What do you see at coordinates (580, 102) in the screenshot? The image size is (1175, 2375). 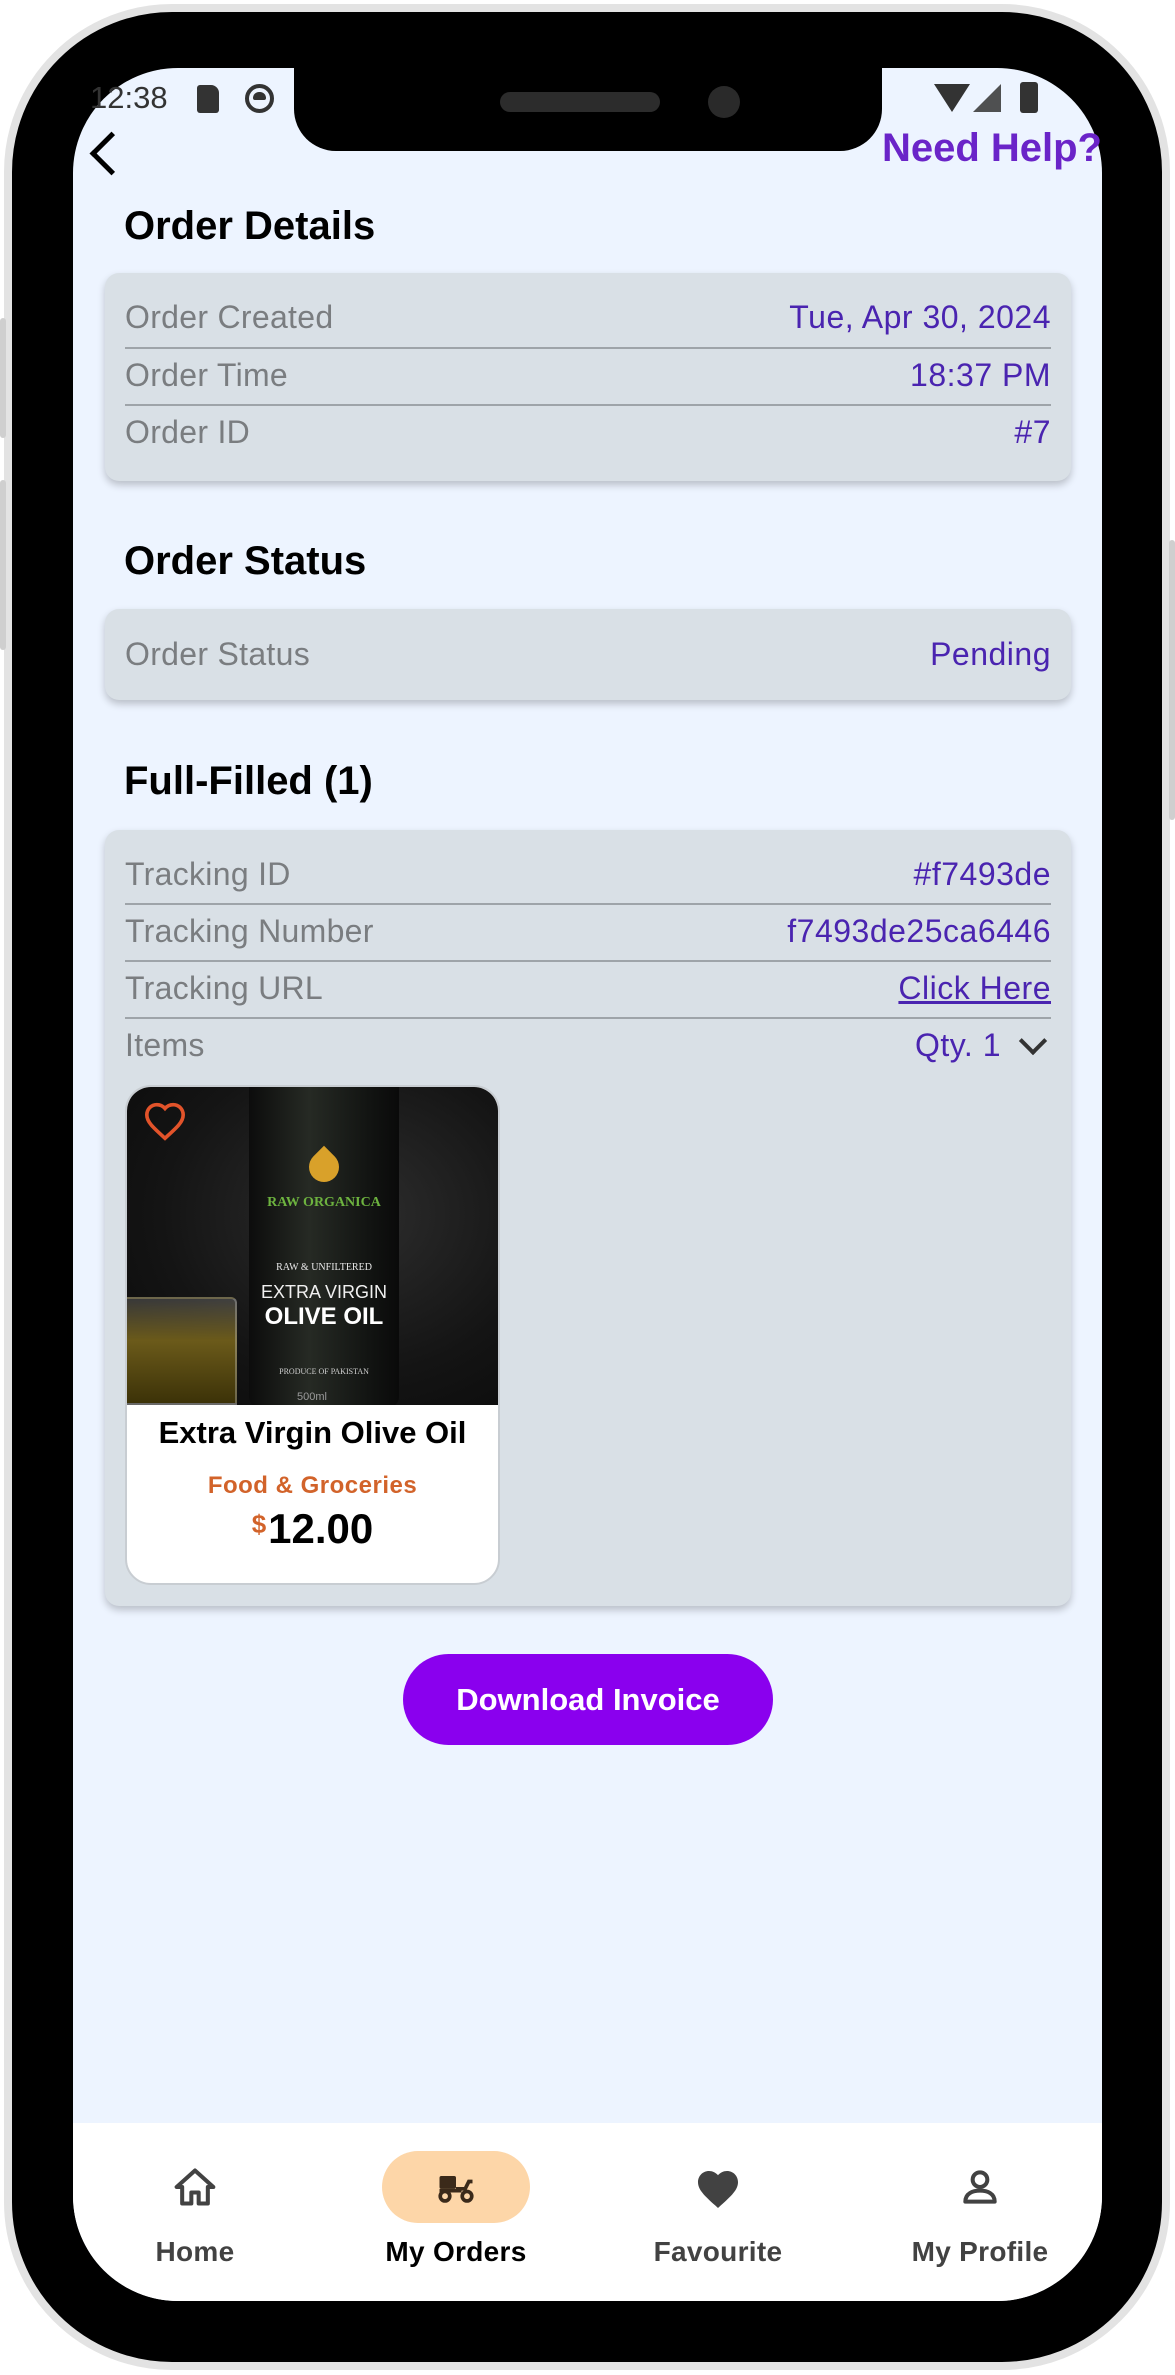 I see `speaker-grille` at bounding box center [580, 102].